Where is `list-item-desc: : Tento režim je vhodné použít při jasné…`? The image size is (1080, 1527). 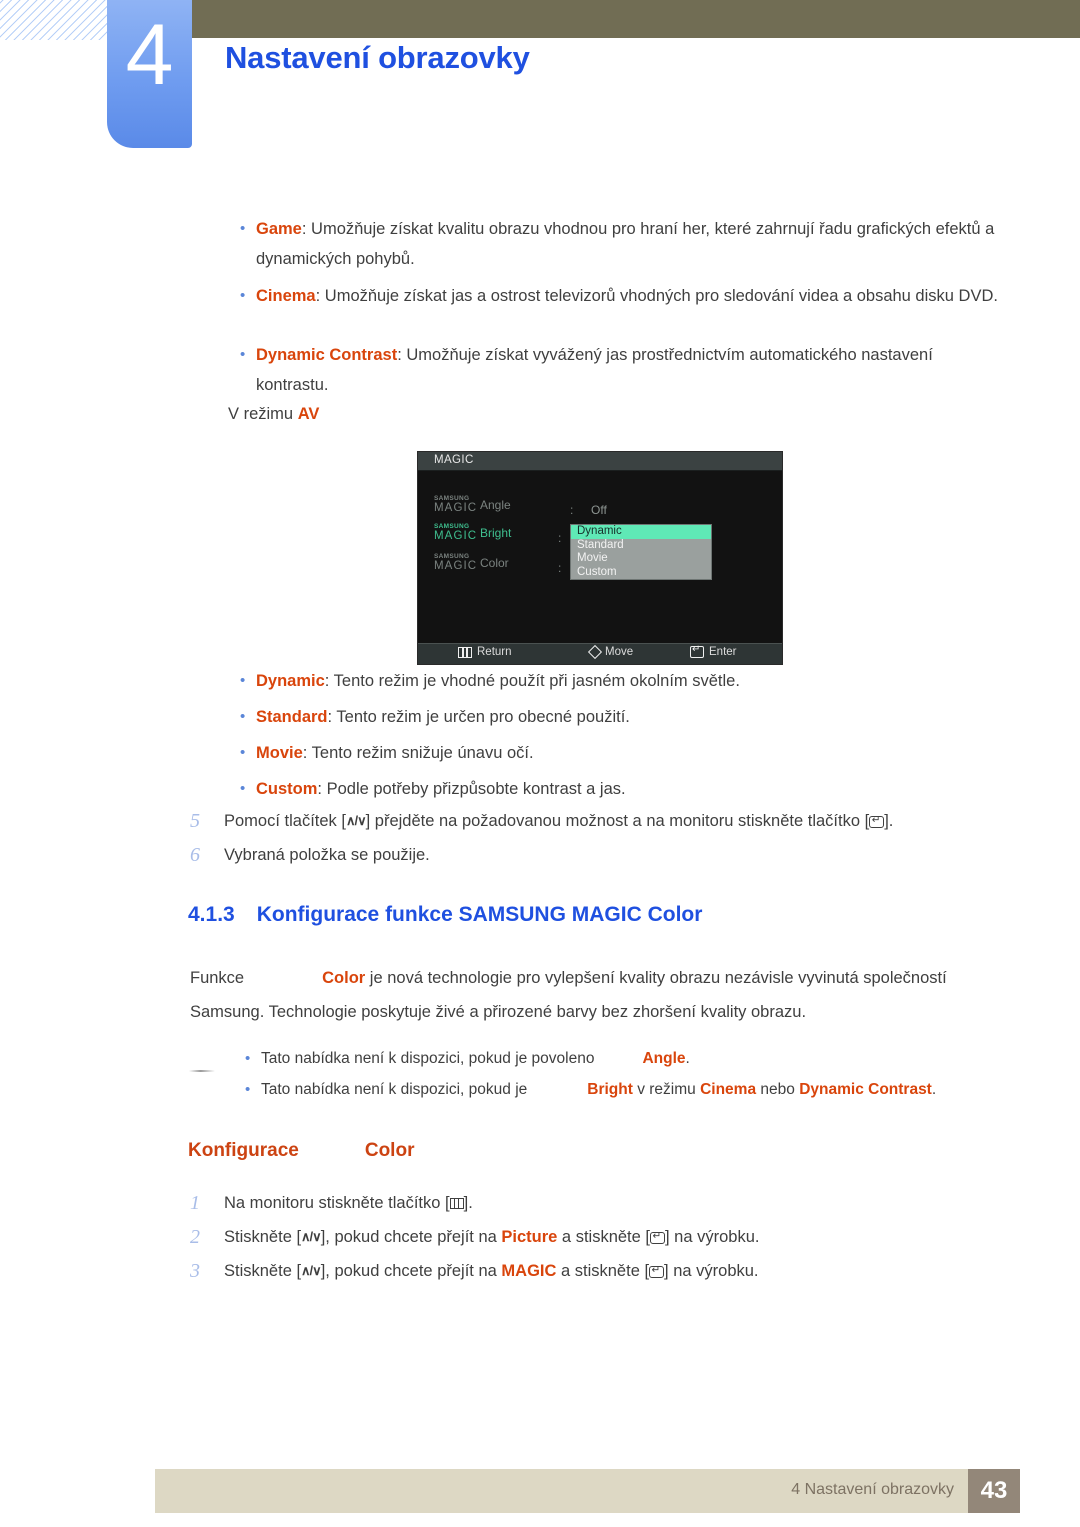 list-item-desc: : Tento režim je vhodné použít při jasné… is located at coordinates (532, 681).